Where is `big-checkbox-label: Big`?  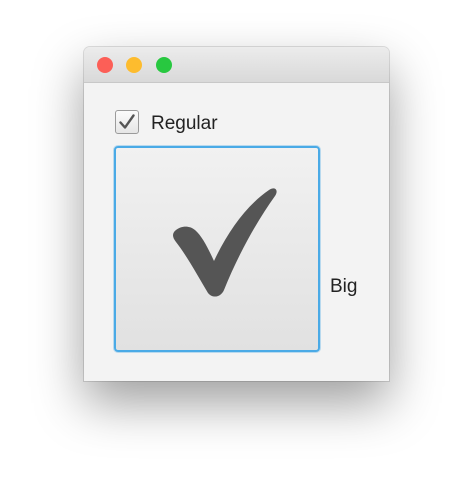 big-checkbox-label: Big is located at coordinates (343, 287).